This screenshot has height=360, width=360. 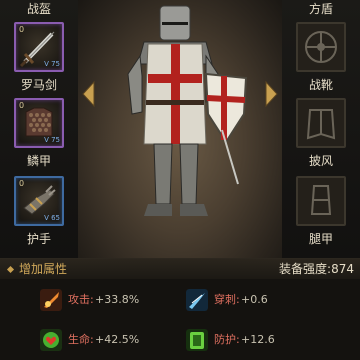 What do you see at coordinates (38, 239) in the screenshot?
I see `gauntlet-label: 护手` at bounding box center [38, 239].